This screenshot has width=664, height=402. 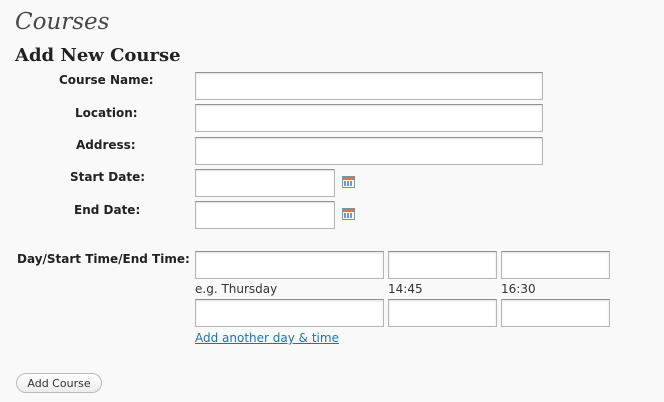 I want to click on end-time-hint: 16:30, so click(x=518, y=289).